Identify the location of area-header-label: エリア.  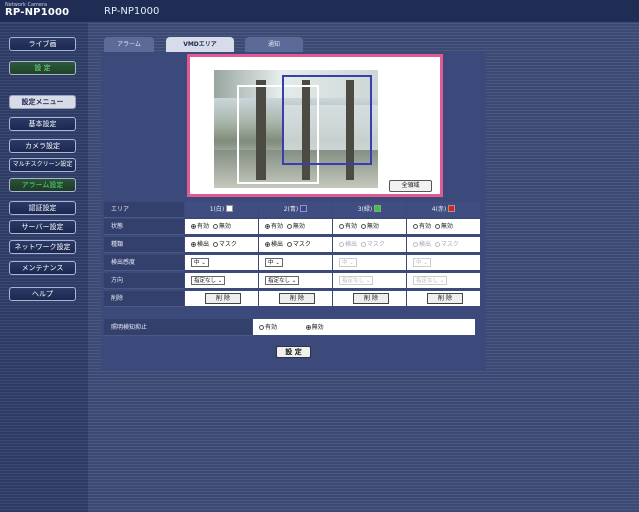
(144, 210).